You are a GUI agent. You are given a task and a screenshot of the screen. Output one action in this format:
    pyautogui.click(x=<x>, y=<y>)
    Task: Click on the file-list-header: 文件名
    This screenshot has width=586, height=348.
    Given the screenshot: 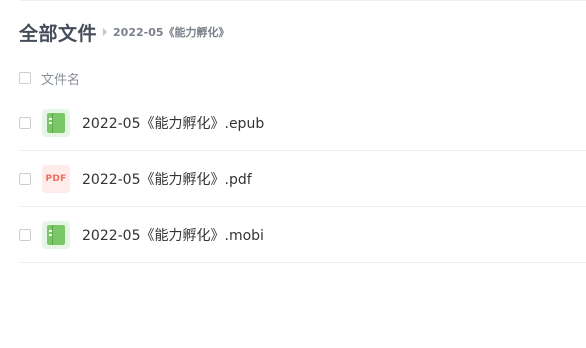 What is the action you would take?
    pyautogui.click(x=302, y=78)
    